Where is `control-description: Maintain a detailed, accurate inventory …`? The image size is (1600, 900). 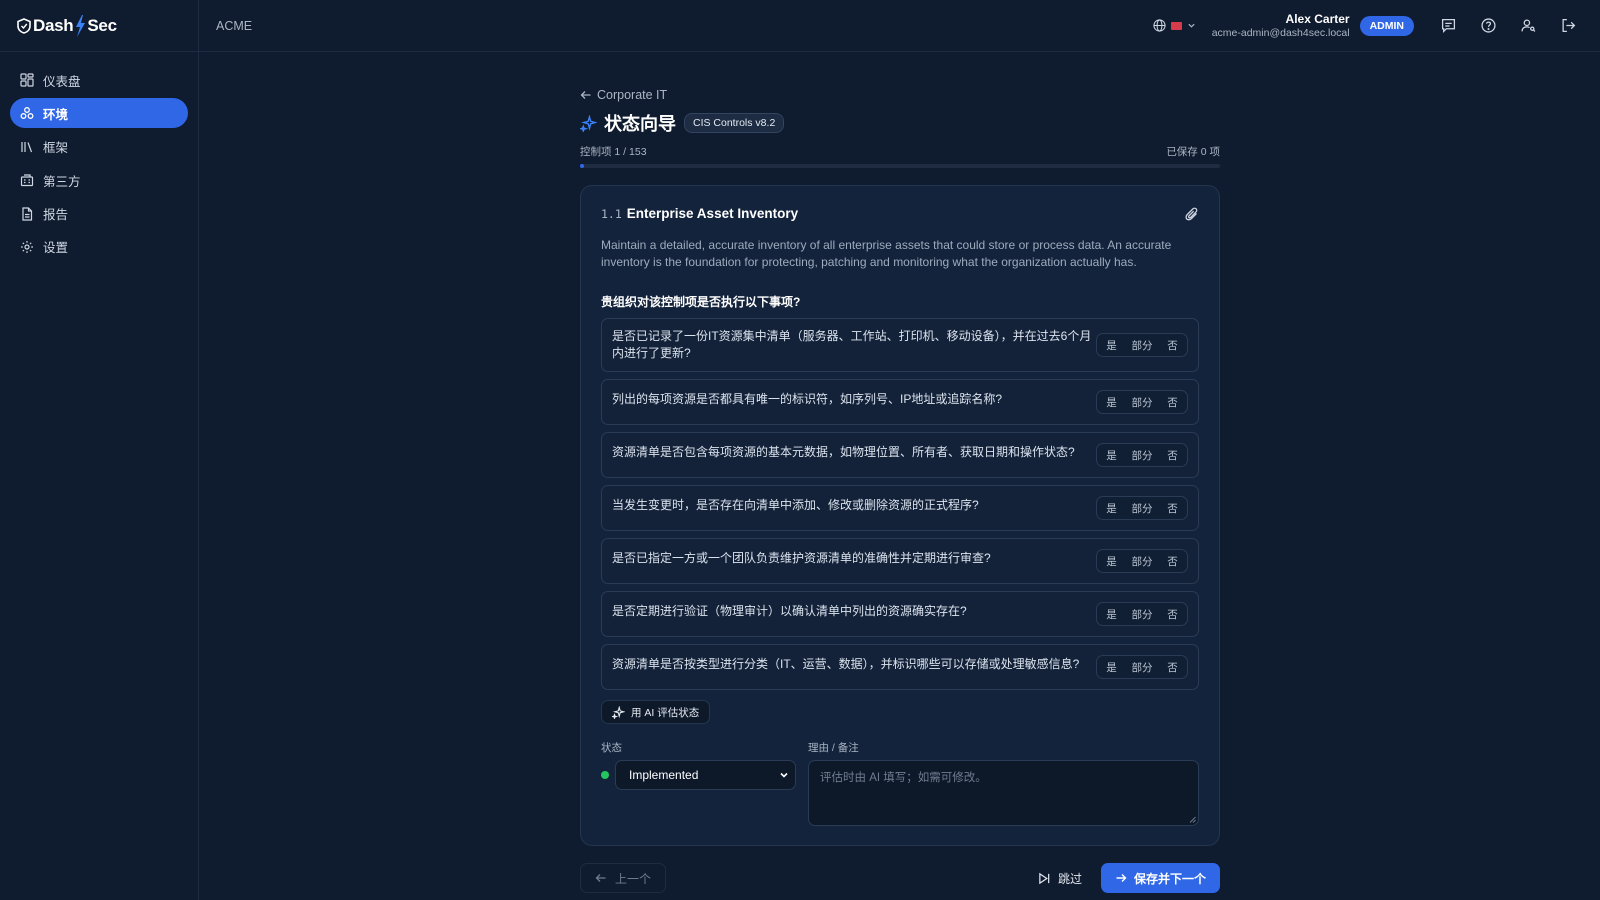 control-description: Maintain a detailed, accurate inventory … is located at coordinates (886, 253).